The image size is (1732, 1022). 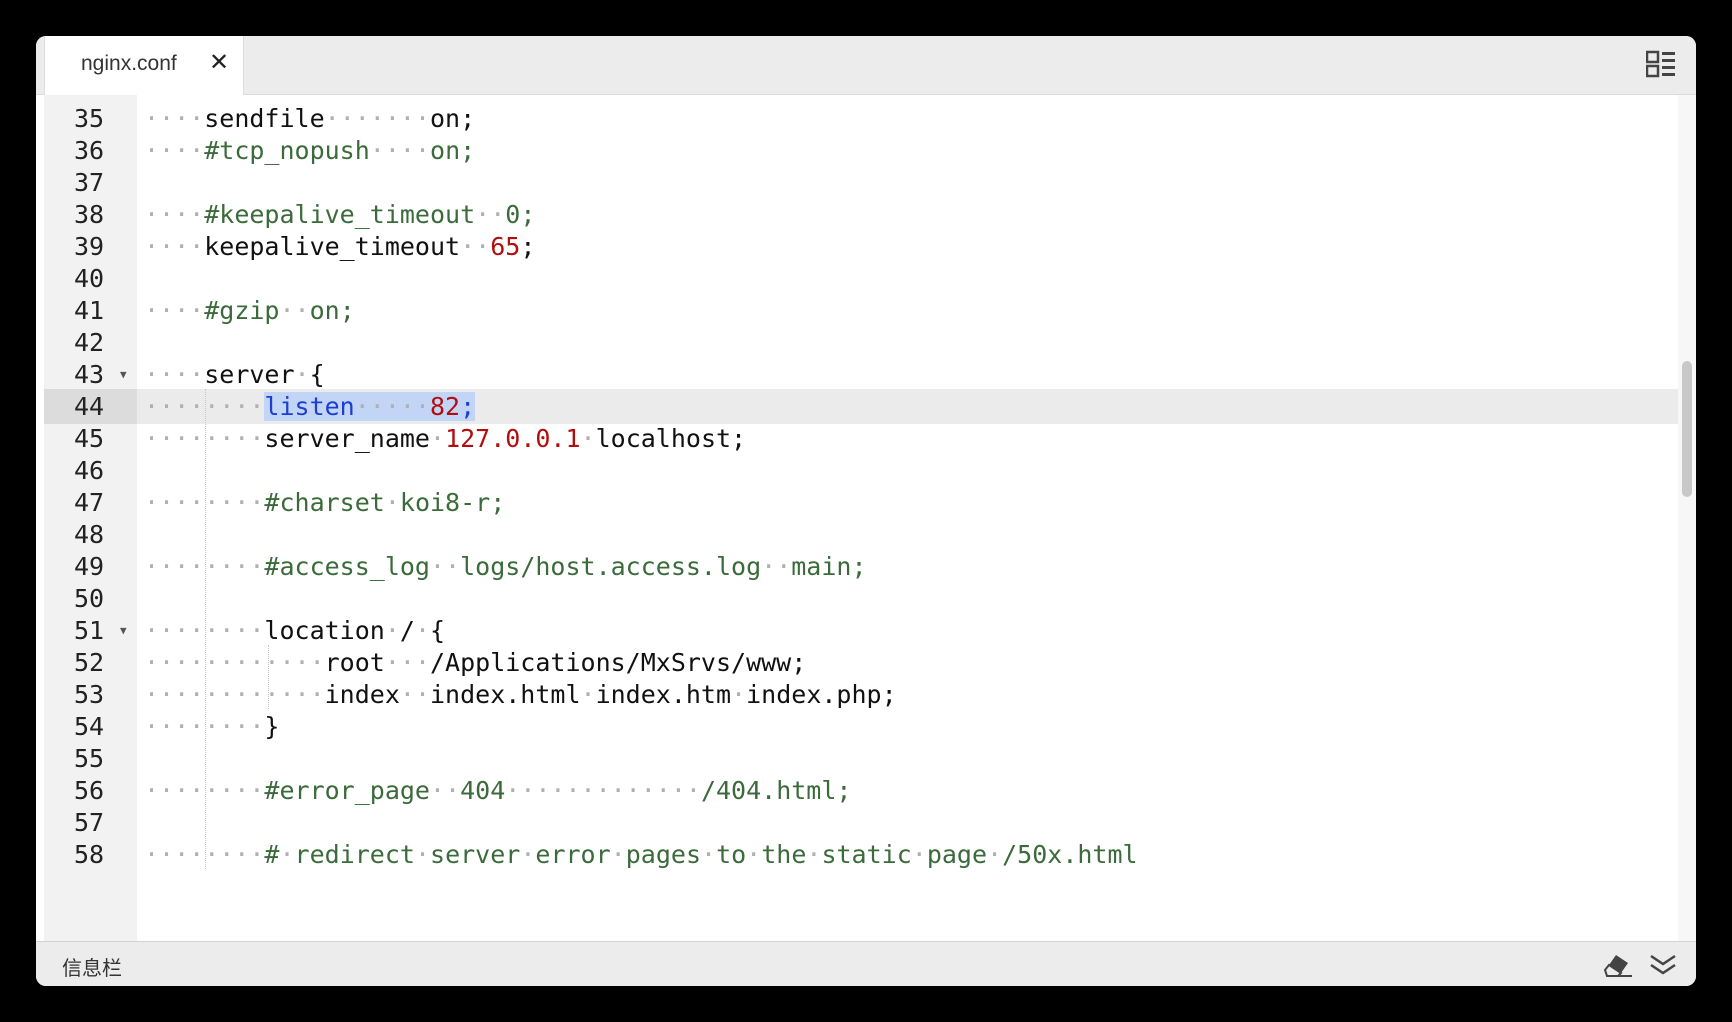 What do you see at coordinates (129, 63) in the screenshot?
I see `tab-title: nginx.conf` at bounding box center [129, 63].